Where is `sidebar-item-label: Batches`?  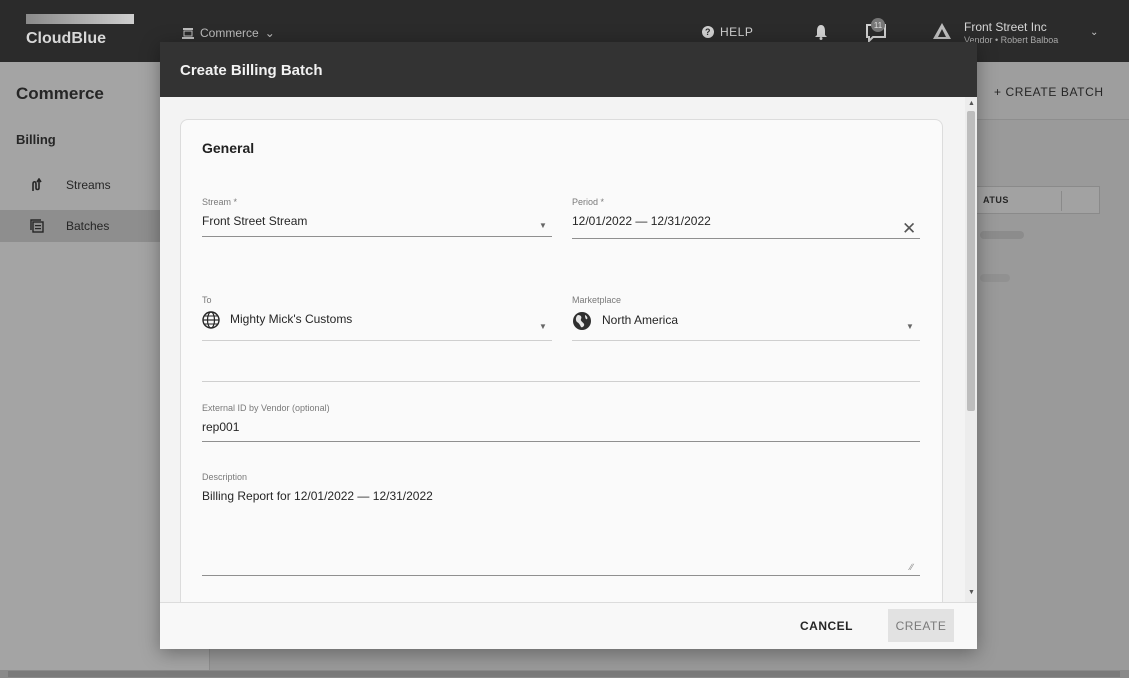 sidebar-item-label: Batches is located at coordinates (88, 226).